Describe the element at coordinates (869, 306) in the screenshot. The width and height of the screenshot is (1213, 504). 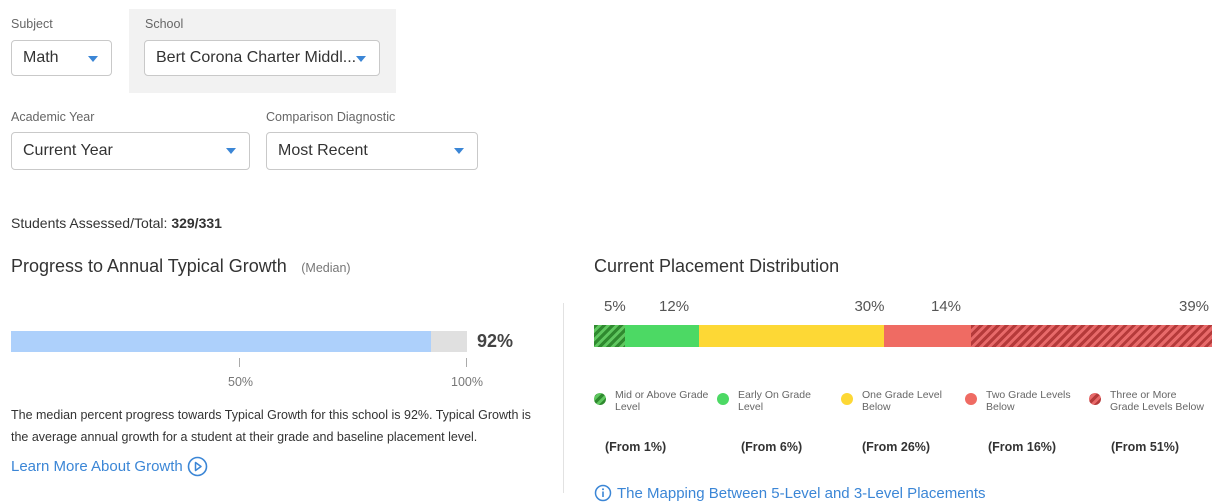
I see `placement-percent-label: 30%` at that location.